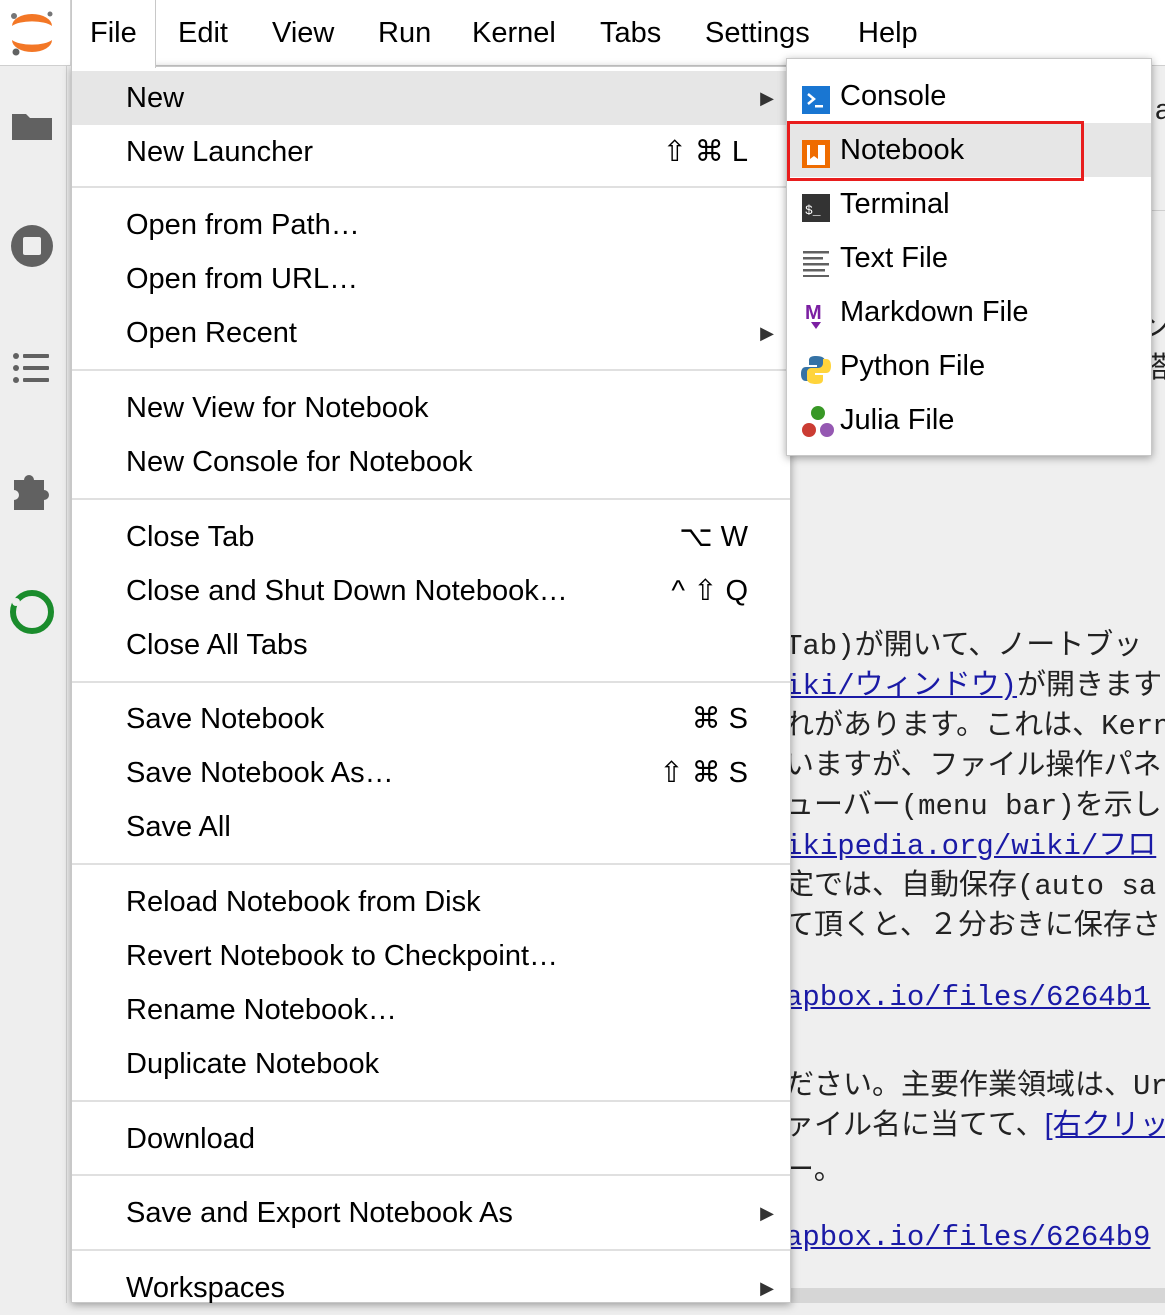 Image resolution: width=1165 pixels, height=1315 pixels. Describe the element at coordinates (967, 997) in the screenshot. I see `content-link: apbox.io/files/6264b1` at that location.